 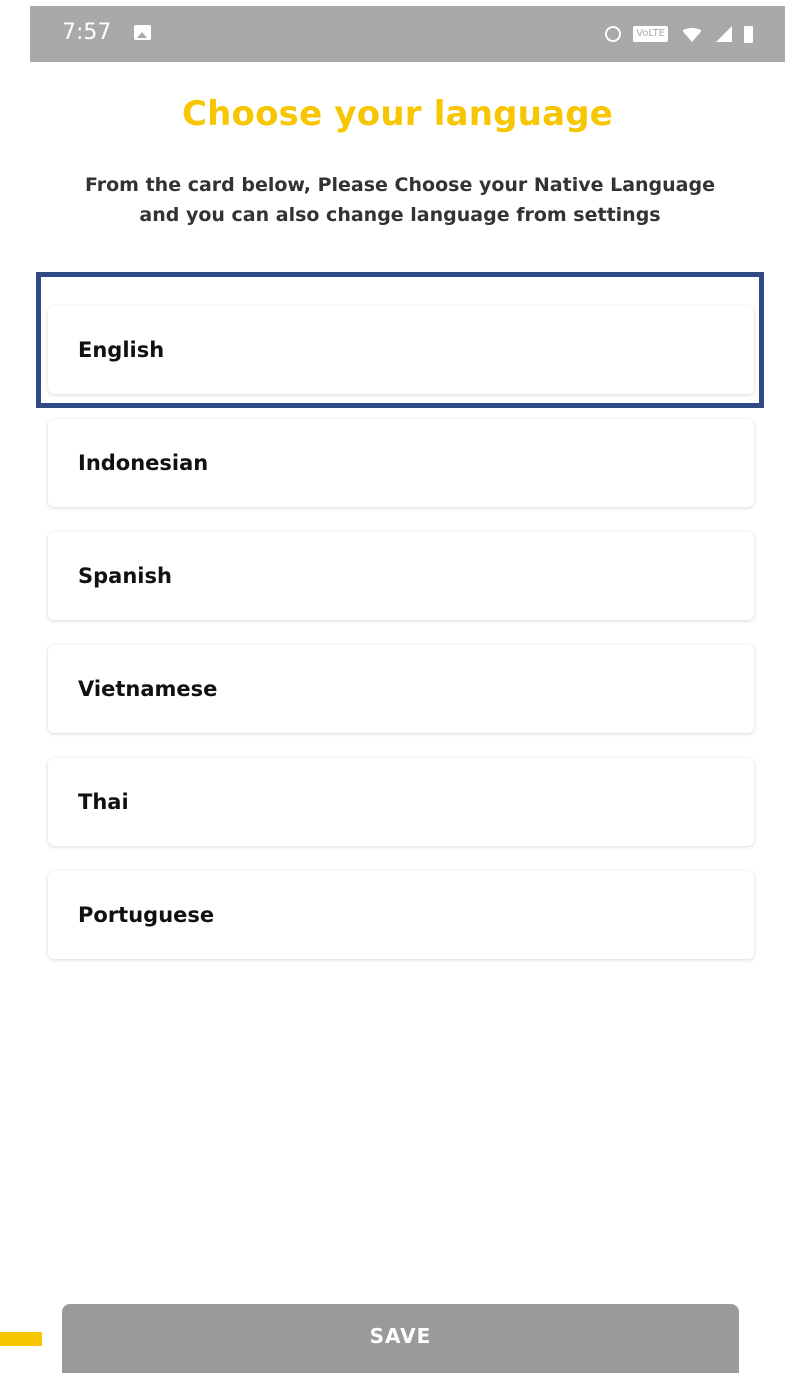 What do you see at coordinates (142, 32) in the screenshot?
I see `image-icon` at bounding box center [142, 32].